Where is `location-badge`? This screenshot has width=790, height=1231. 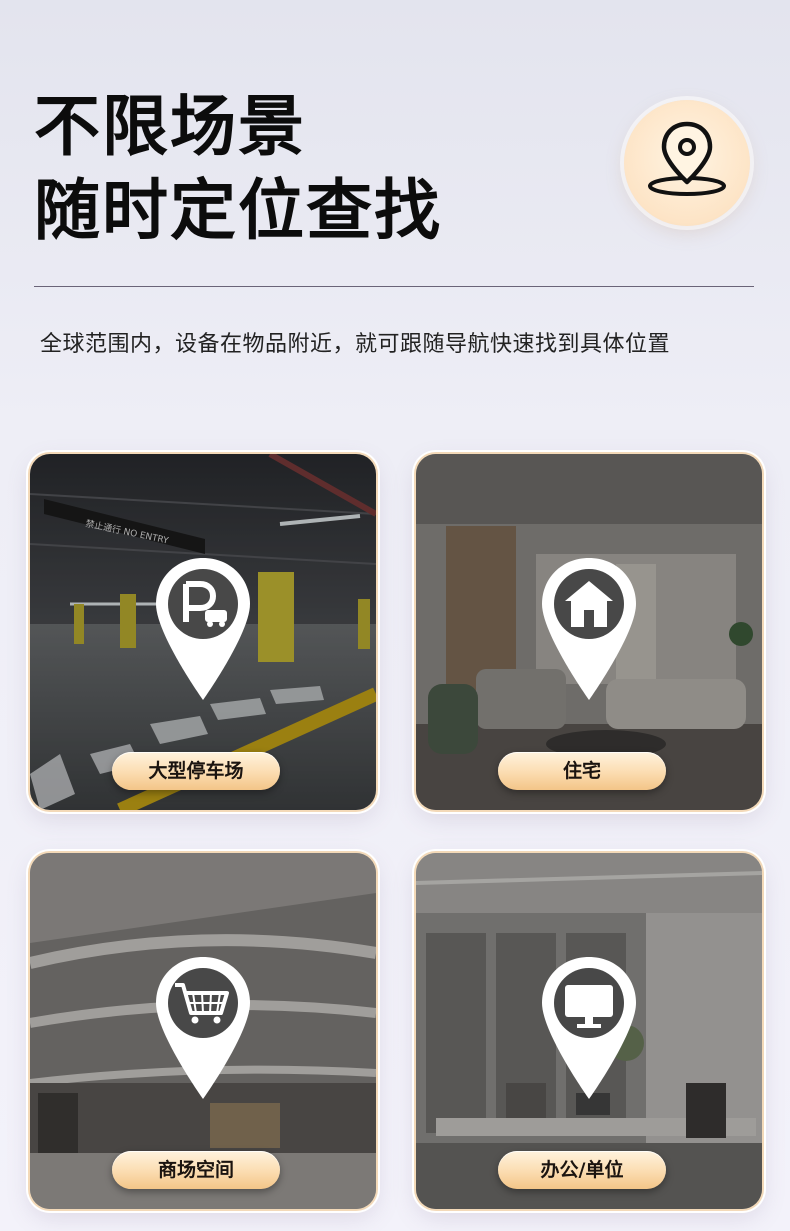 location-badge is located at coordinates (687, 163).